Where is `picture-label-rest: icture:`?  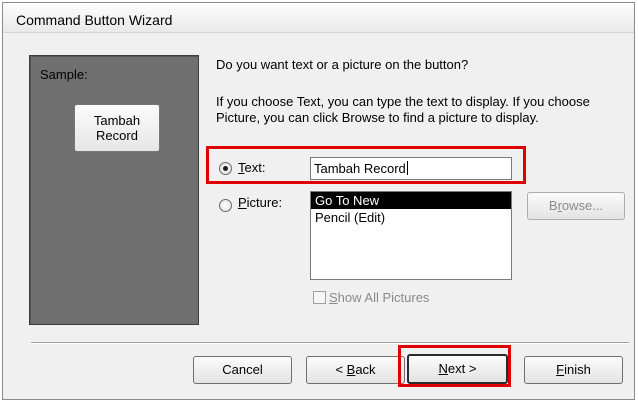 picture-label-rest: icture: is located at coordinates (264, 202).